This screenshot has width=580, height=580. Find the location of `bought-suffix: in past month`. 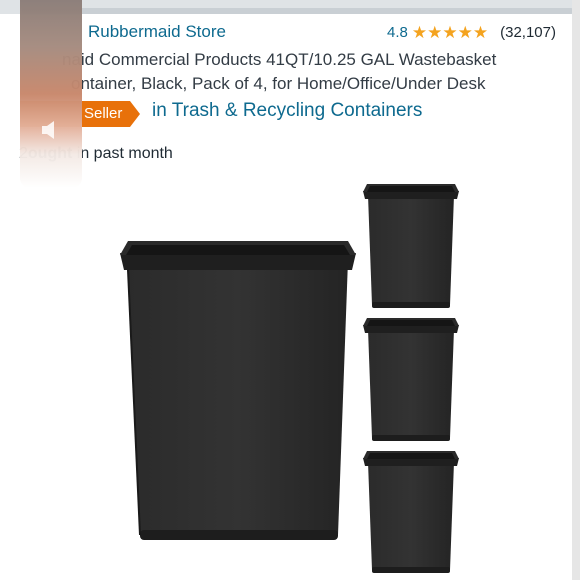

bought-suffix: in past month is located at coordinates (122, 153).